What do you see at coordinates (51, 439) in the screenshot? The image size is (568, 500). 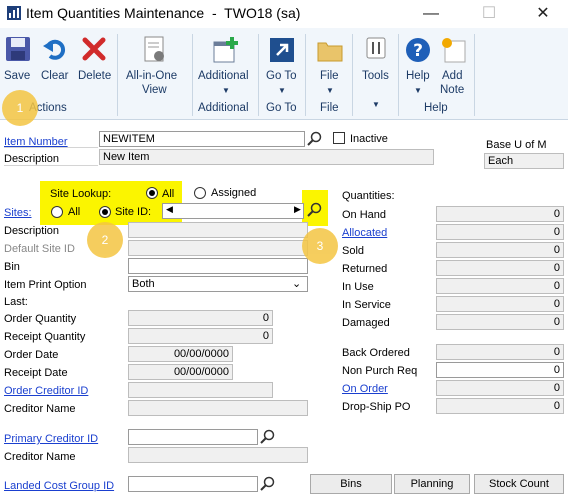 I see `primary-creditor-label: Primary Creditor ID` at bounding box center [51, 439].